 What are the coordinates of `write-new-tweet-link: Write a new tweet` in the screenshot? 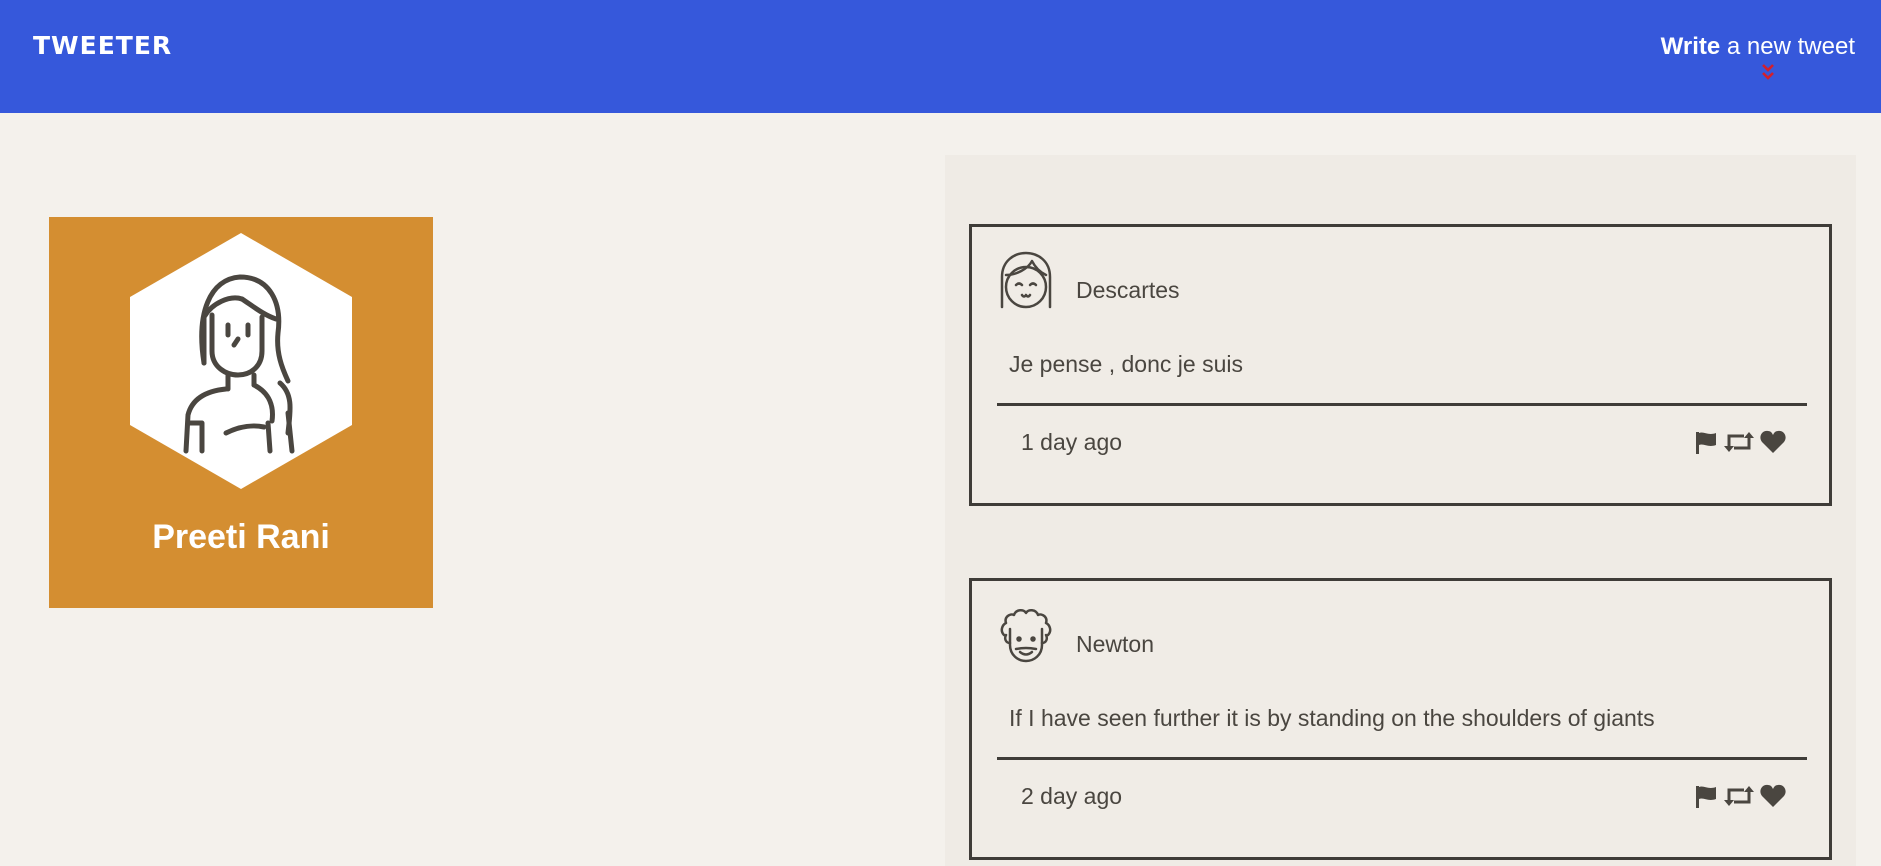 It's located at (1758, 47).